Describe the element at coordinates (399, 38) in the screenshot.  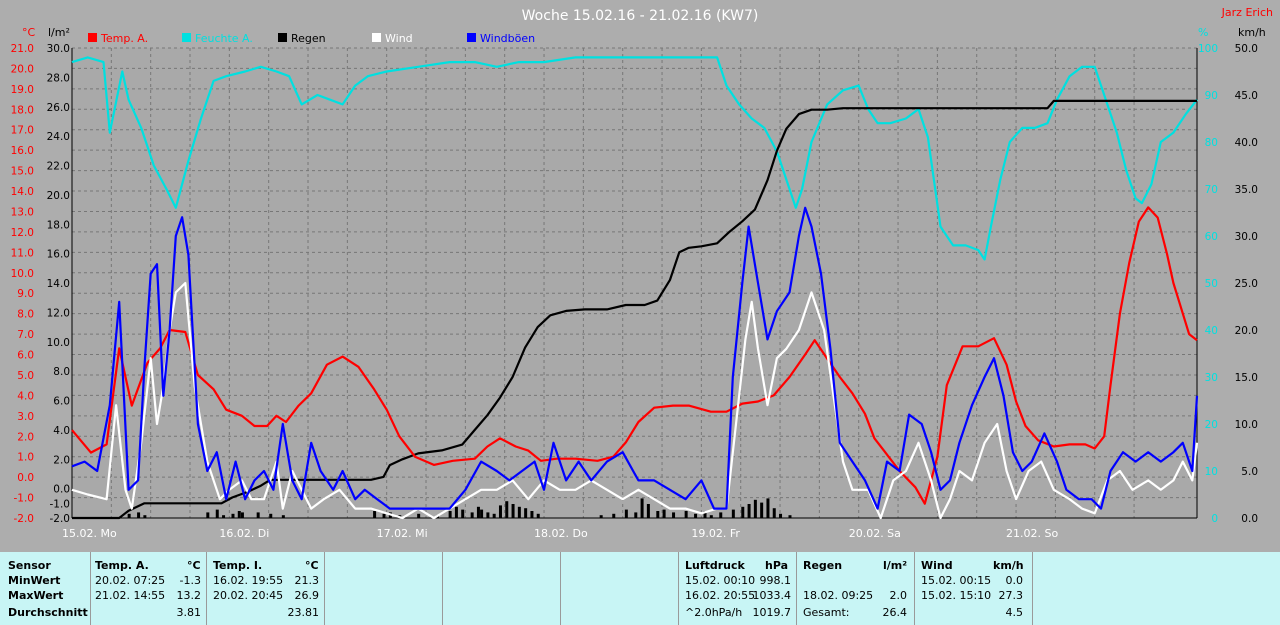
I see `legend-label: Wind` at that location.